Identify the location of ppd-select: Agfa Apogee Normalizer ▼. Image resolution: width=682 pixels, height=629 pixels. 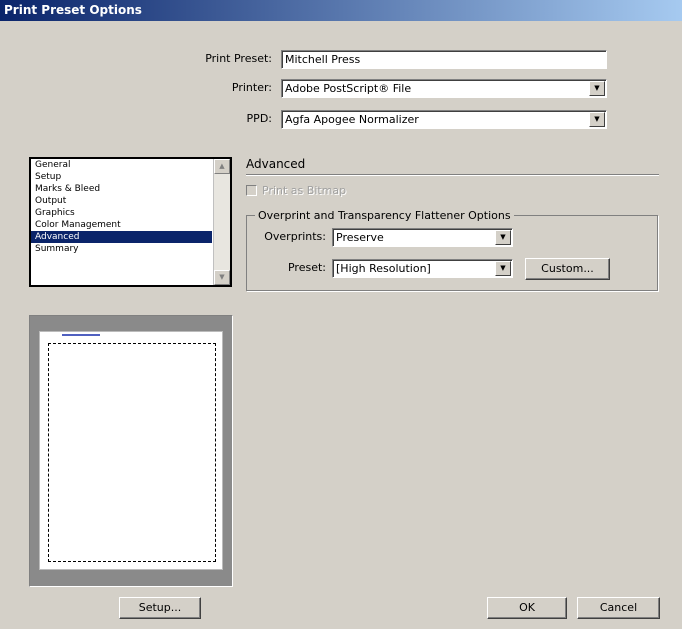
(444, 119).